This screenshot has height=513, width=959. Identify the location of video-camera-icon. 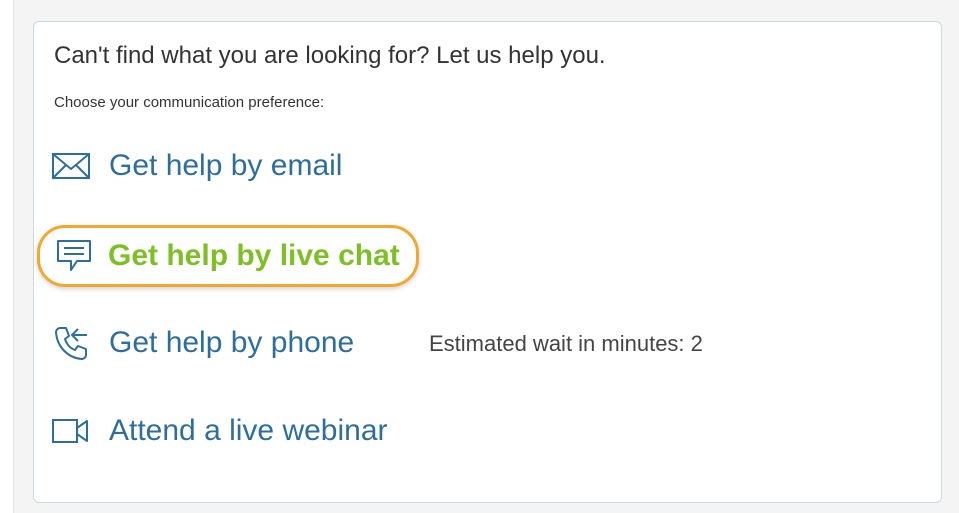
(71, 431).